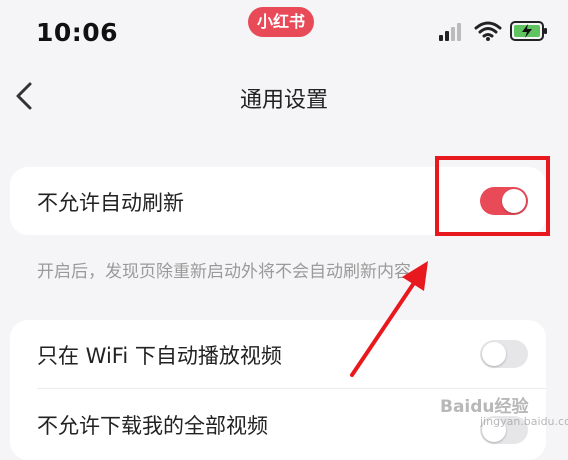  I want to click on disallow-download-label: 不允许下载我的全部视频, so click(152, 426).